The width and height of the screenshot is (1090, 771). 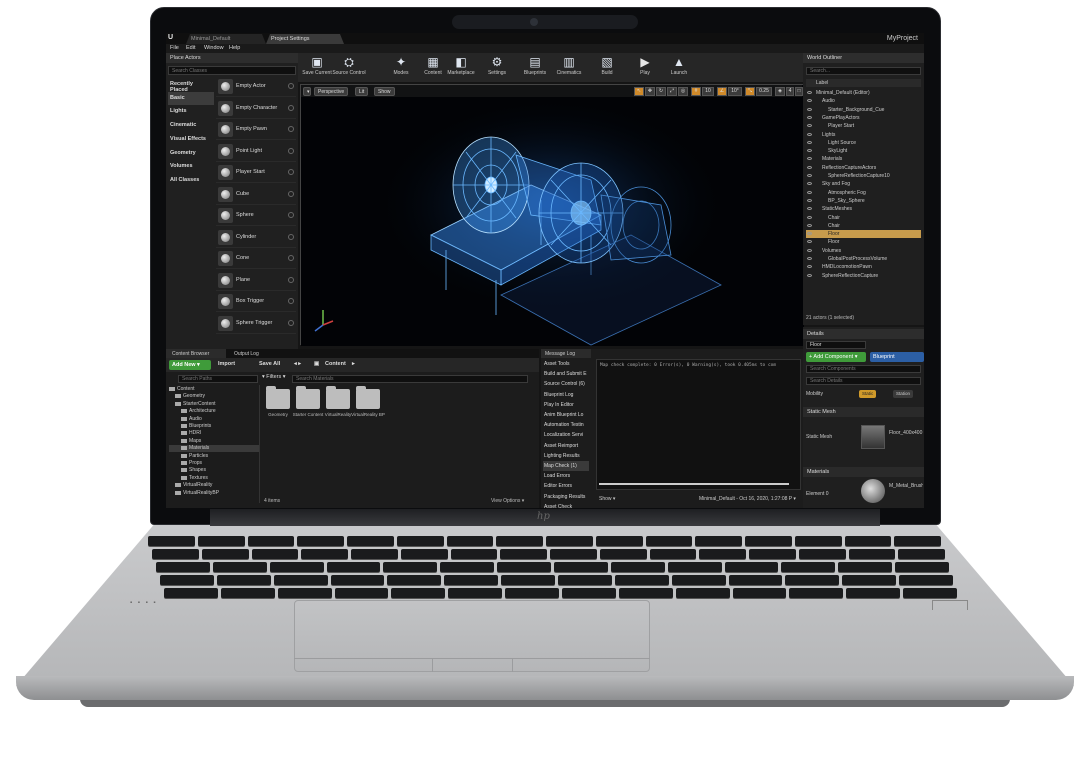 I want to click on message-log-category: Anim Blueprint Lo, so click(x=566, y=415).